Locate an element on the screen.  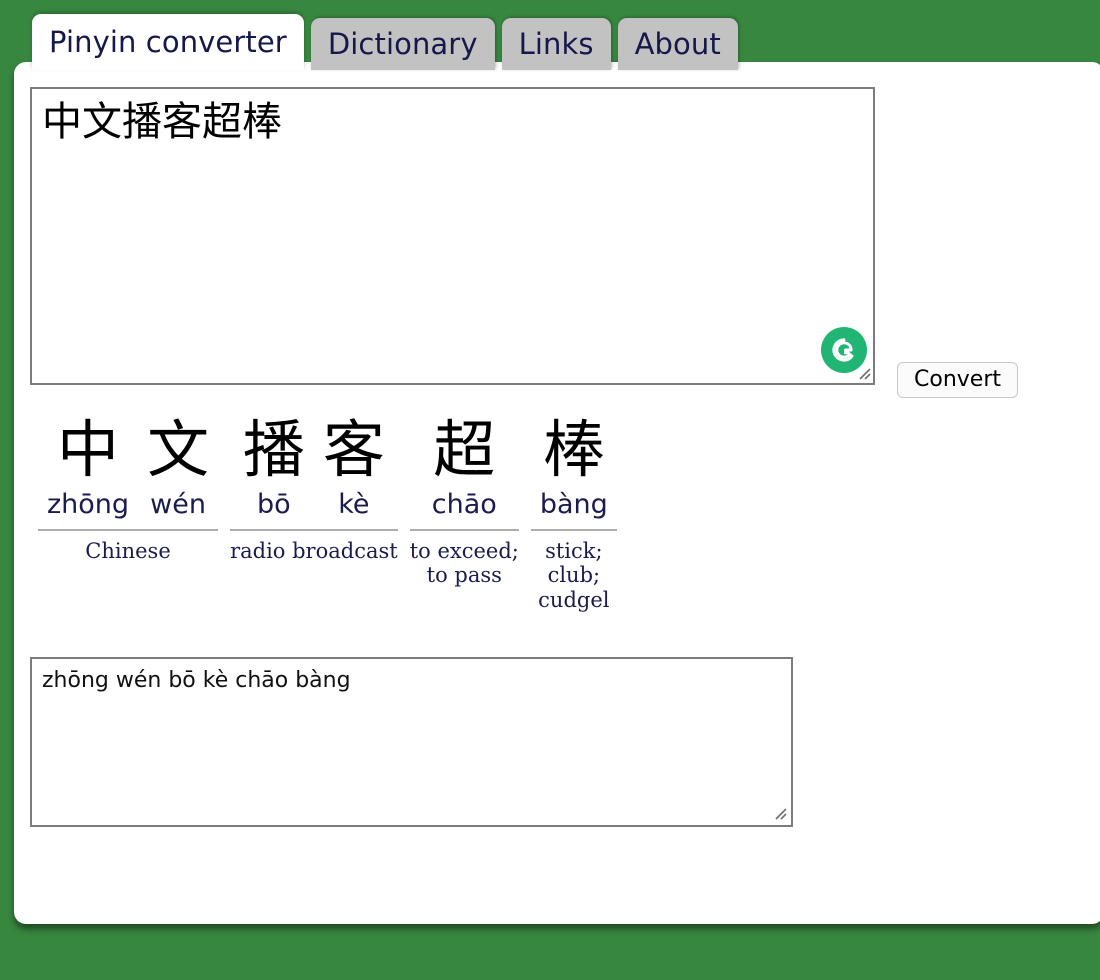
pinyin-reading: chāo is located at coordinates (464, 504).